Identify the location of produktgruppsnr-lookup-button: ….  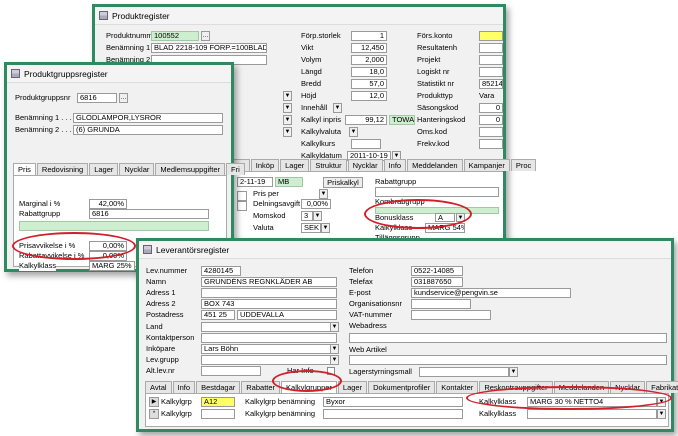
(123, 98).